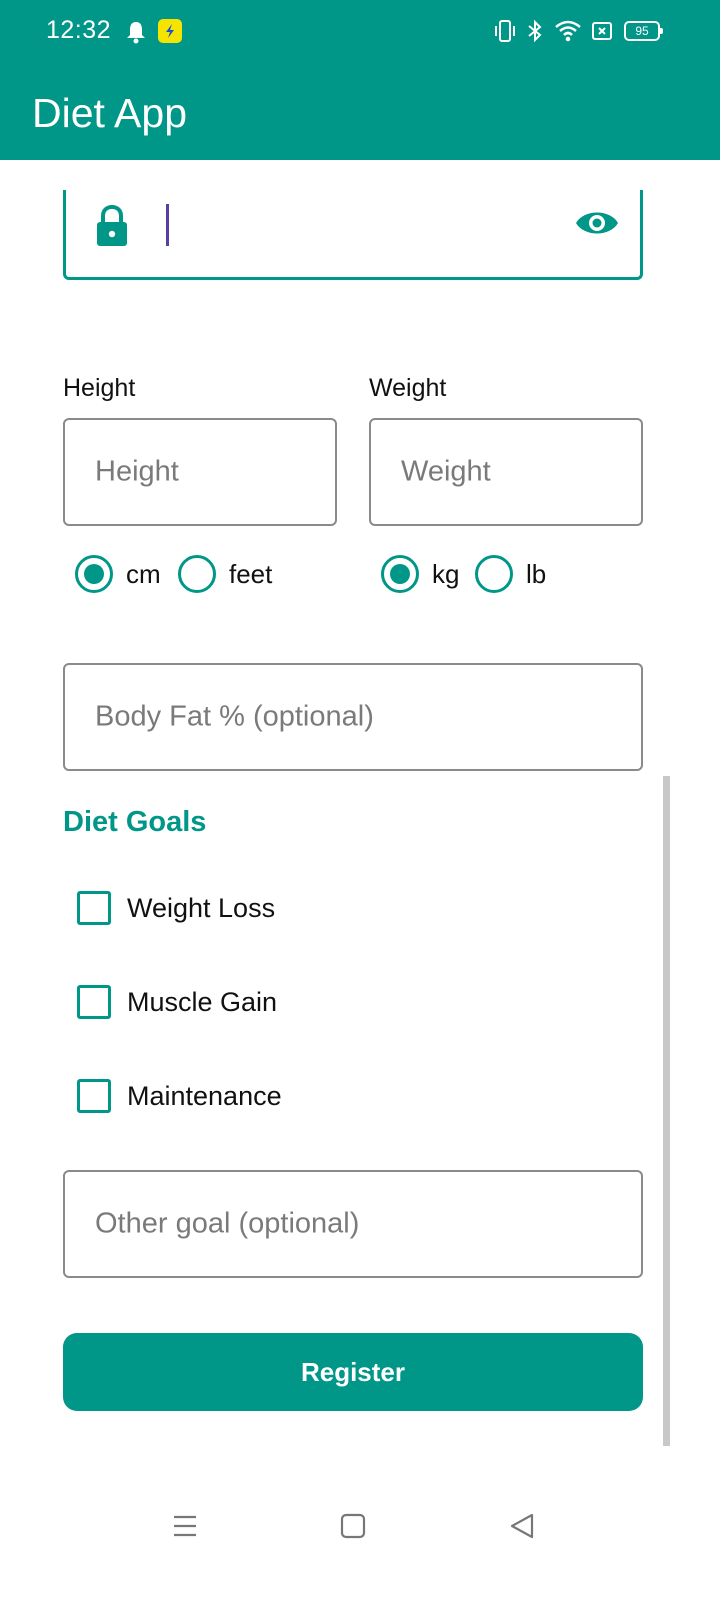 This screenshot has width=720, height=1600. Describe the element at coordinates (200, 472) in the screenshot. I see `height-input: Height` at that location.